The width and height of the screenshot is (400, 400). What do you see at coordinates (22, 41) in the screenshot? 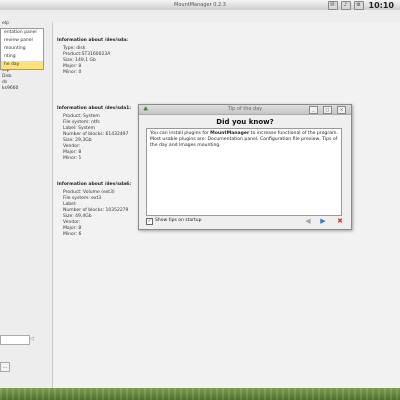
I see `menu-item-preview-panel: review panel` at bounding box center [22, 41].